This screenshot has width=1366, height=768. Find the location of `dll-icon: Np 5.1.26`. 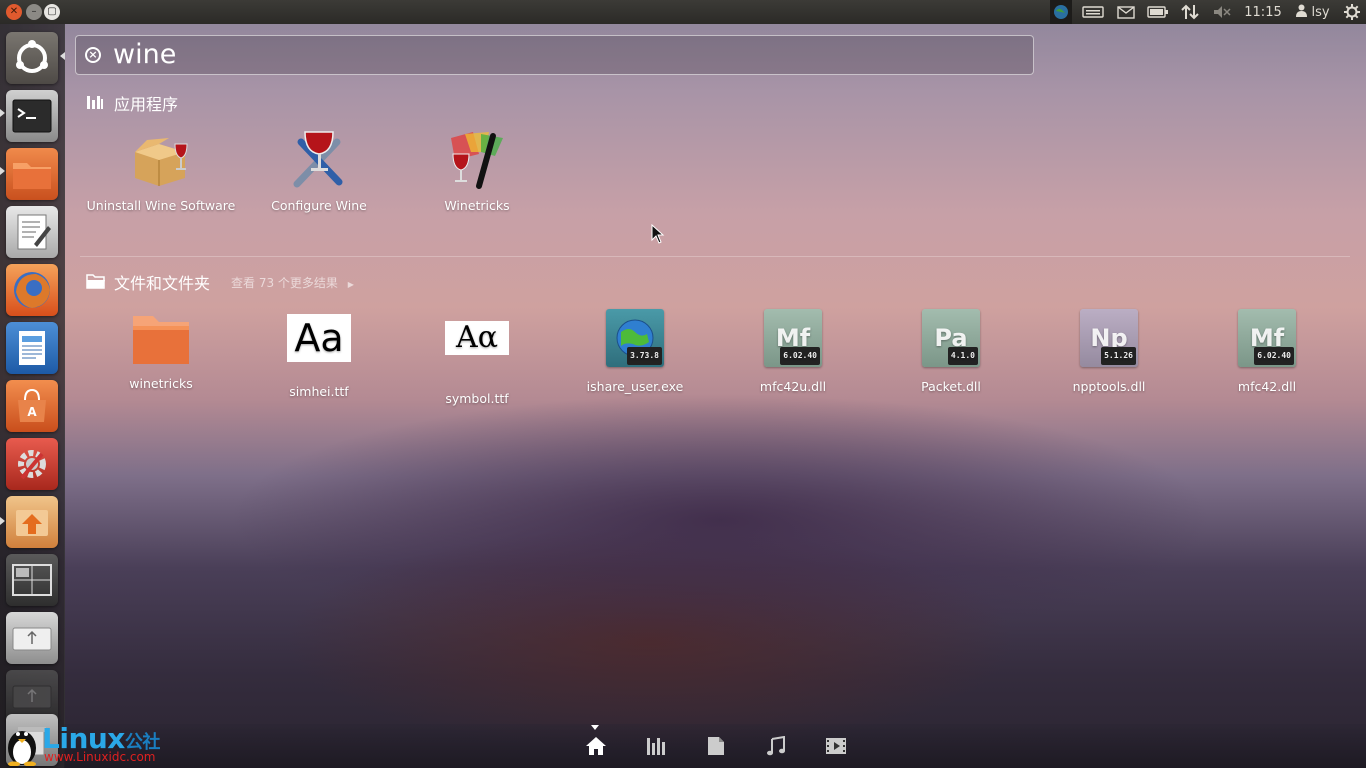

dll-icon: Np 5.1.26 is located at coordinates (1109, 341).